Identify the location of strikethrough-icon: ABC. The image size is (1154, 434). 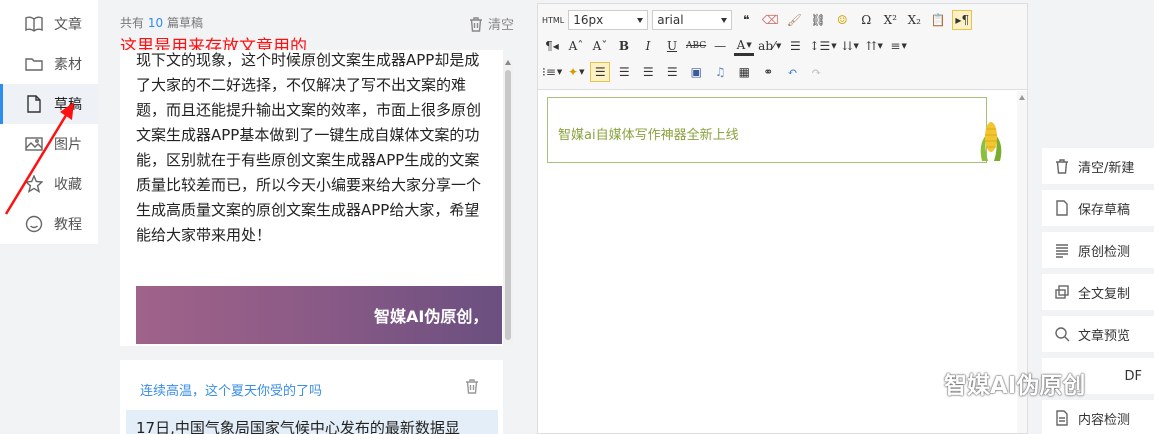
(696, 46).